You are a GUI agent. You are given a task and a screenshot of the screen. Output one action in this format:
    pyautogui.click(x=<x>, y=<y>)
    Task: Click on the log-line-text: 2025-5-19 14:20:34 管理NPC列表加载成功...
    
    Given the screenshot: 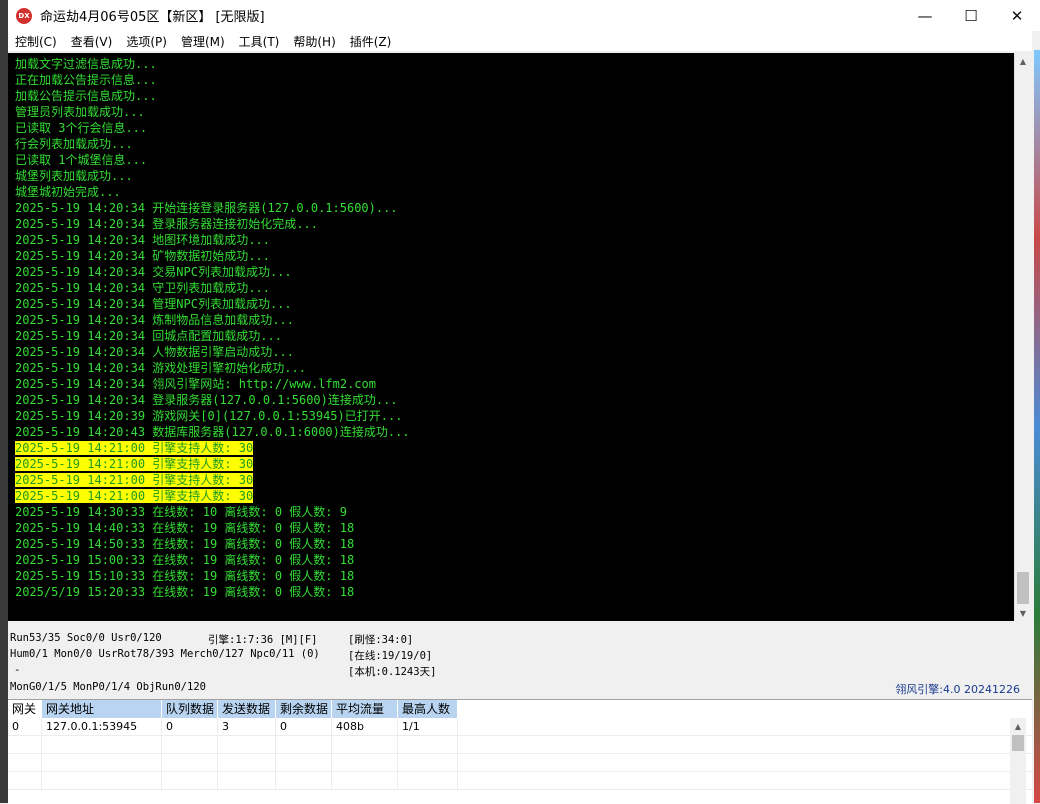 What is the action you would take?
    pyautogui.click(x=153, y=304)
    